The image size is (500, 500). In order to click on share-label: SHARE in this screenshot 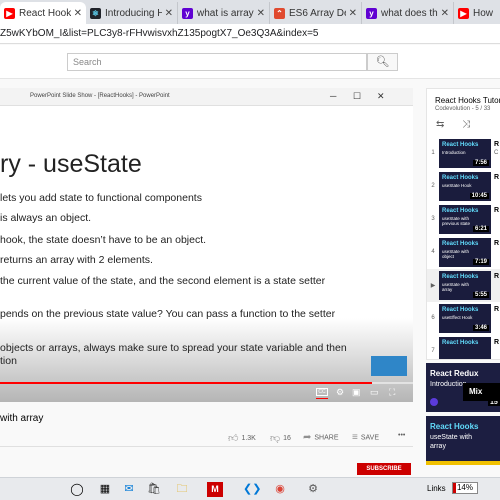, I will do `click(326, 438)`.